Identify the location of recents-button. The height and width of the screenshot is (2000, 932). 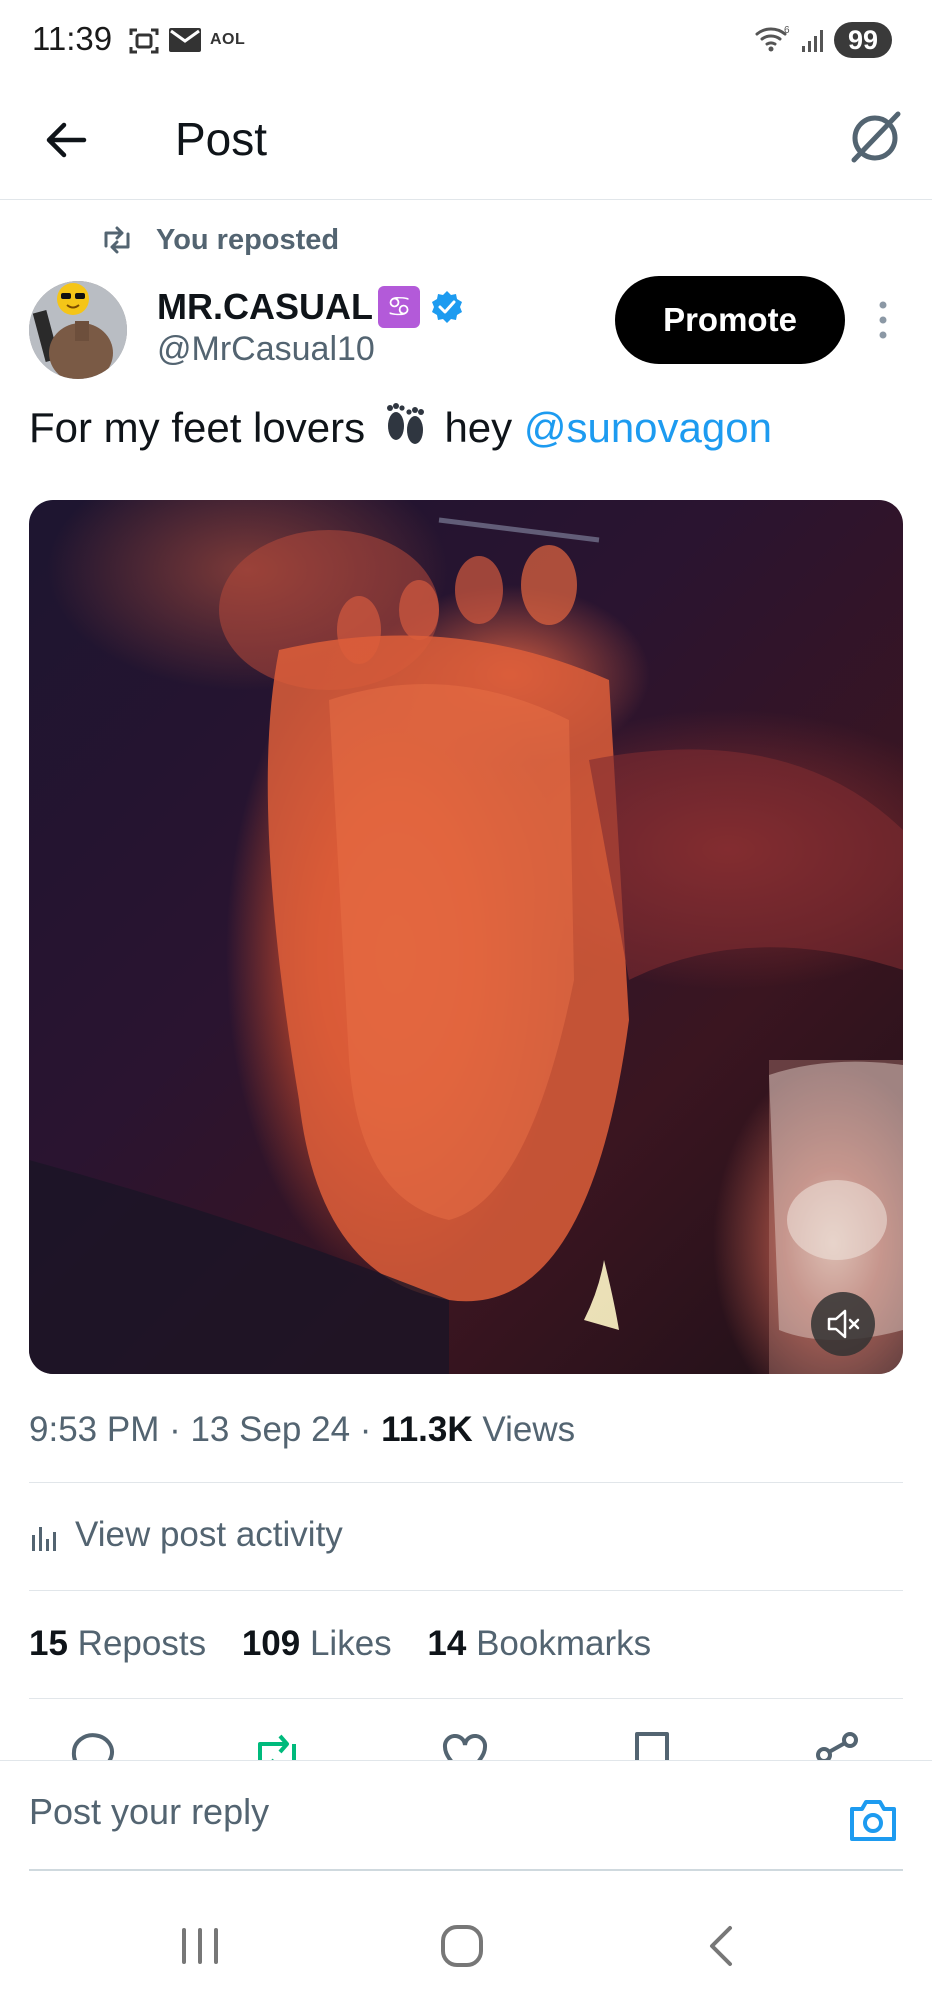
(200, 1946).